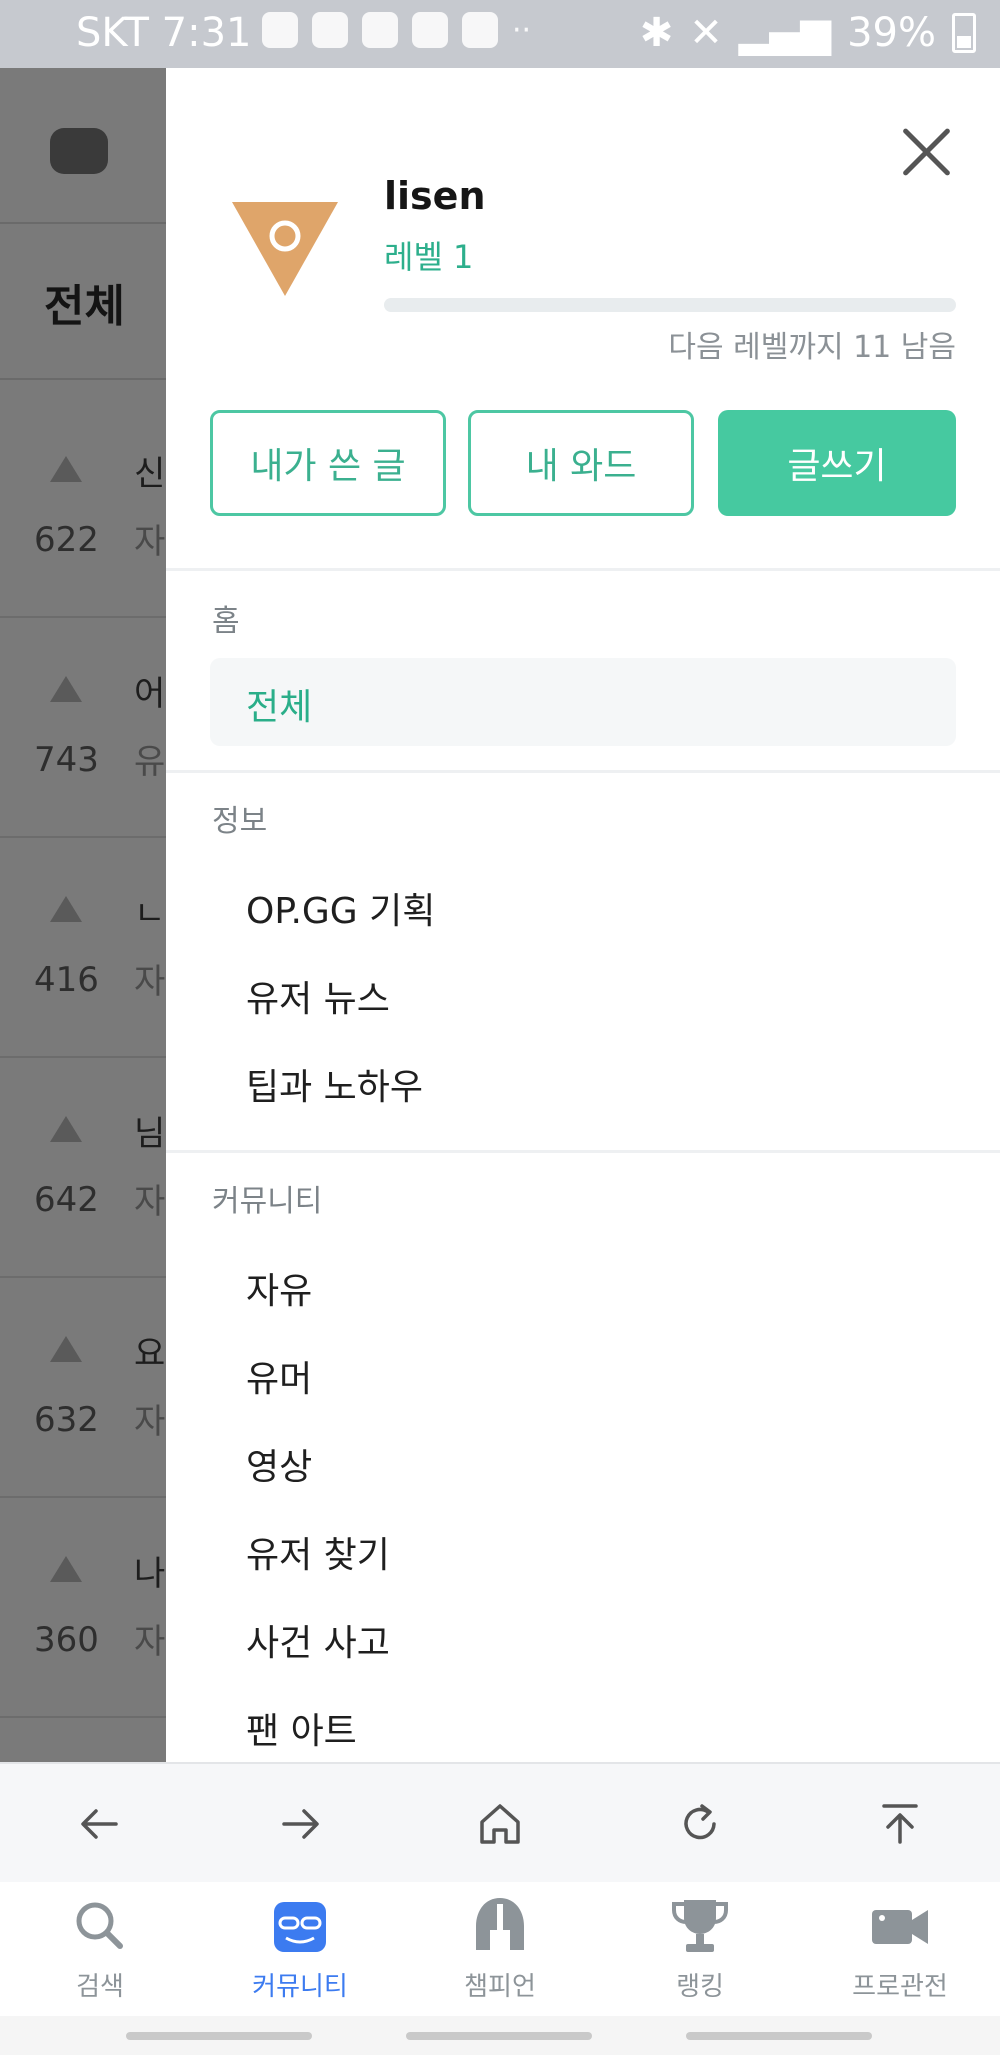  I want to click on post-title-fragment: 나, so click(150, 1574).